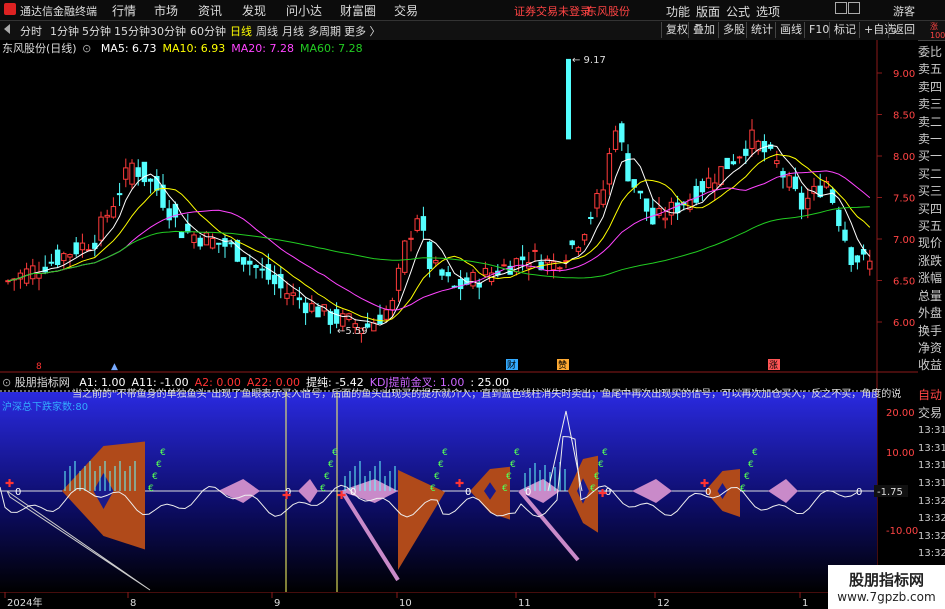 This screenshot has height=609, width=945. What do you see at coordinates (552, 11) in the screenshot?
I see `notice-text: 证券交易未登录` at bounding box center [552, 11].